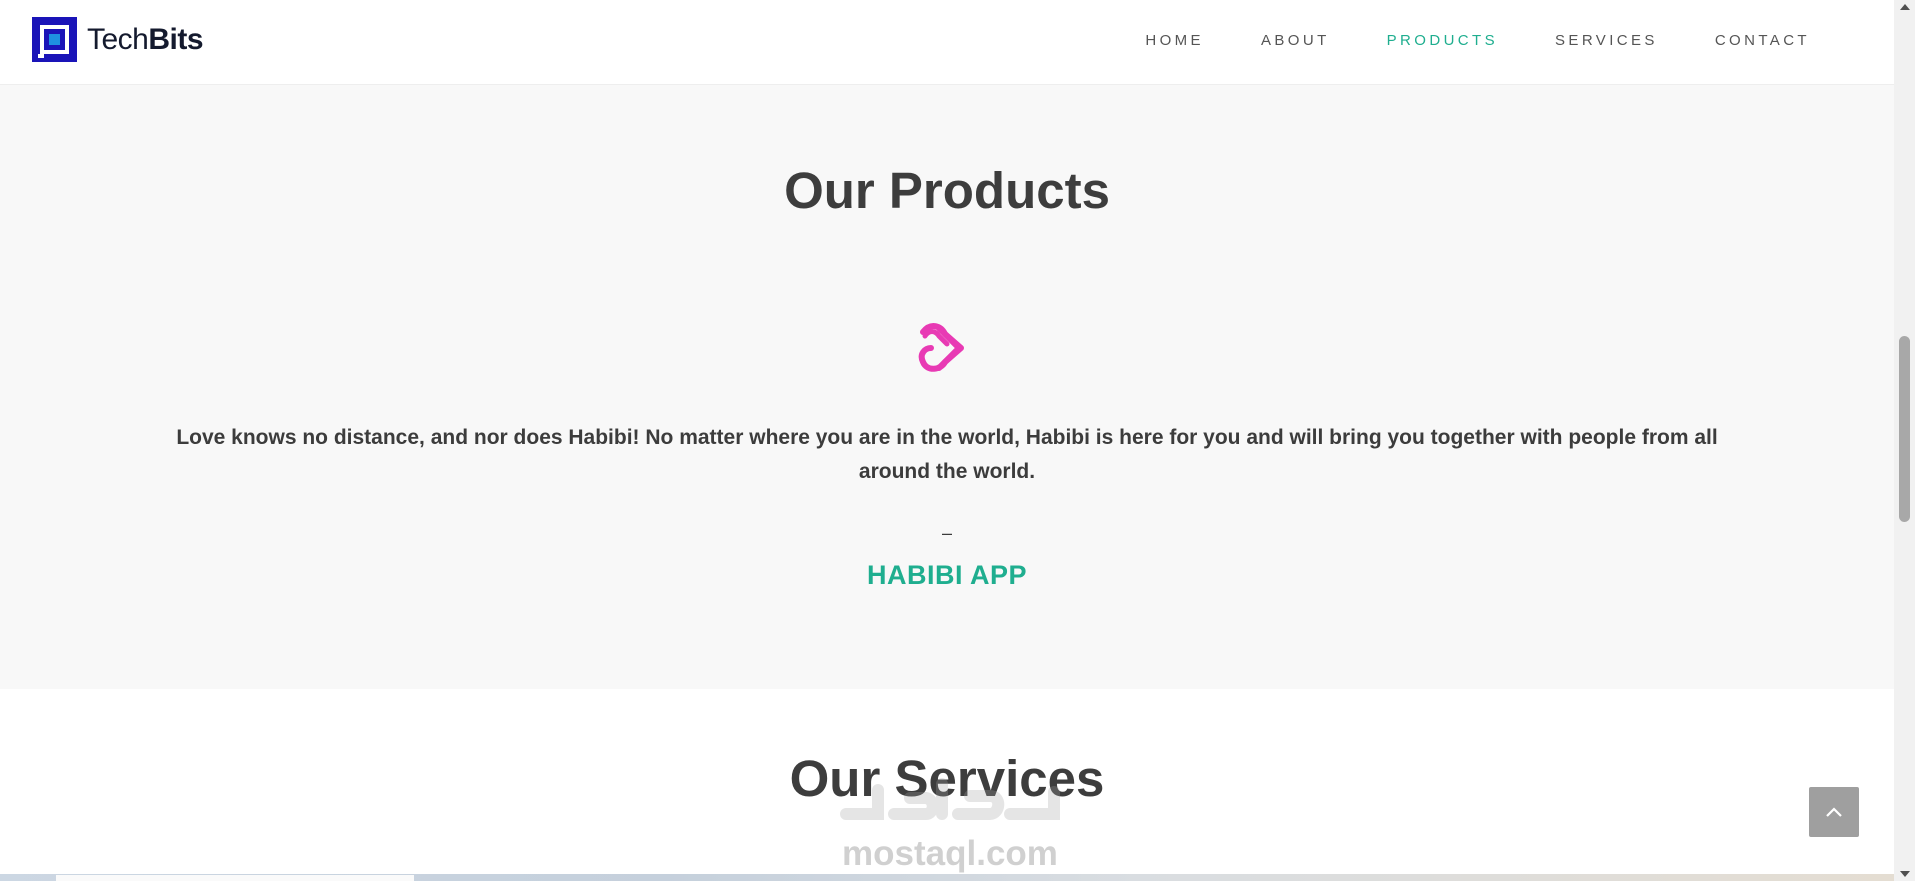 This screenshot has width=1915, height=881. What do you see at coordinates (1762, 40) in the screenshot?
I see `nav-item-contact: CONTACT` at bounding box center [1762, 40].